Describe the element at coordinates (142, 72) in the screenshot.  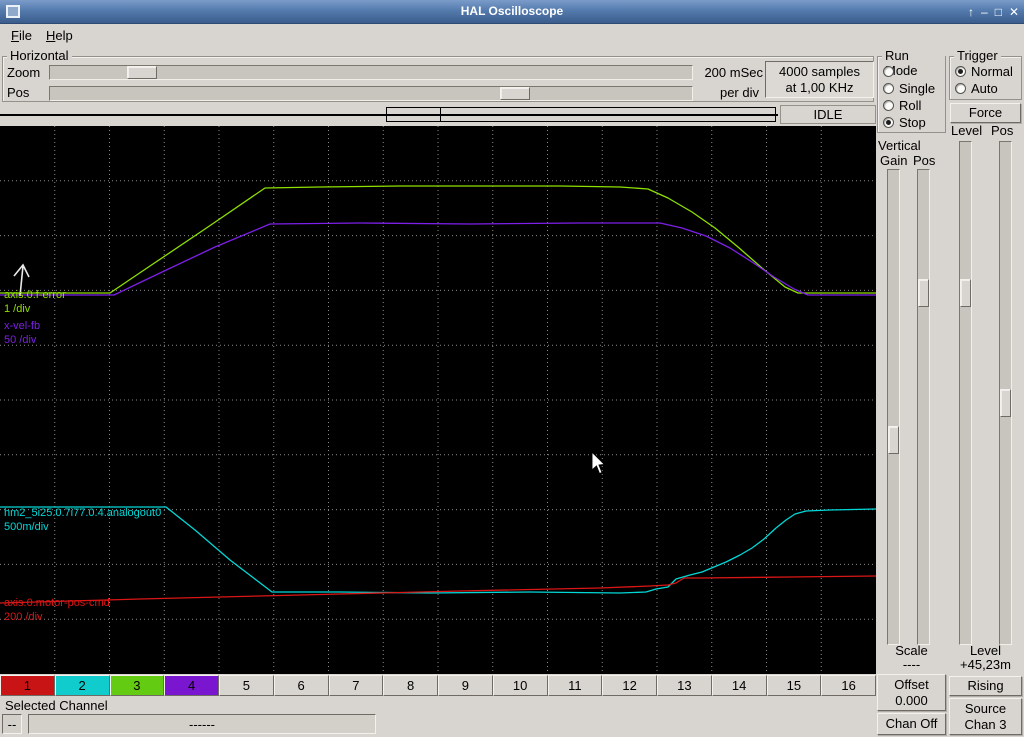
I see `zoom-slider-handle` at that location.